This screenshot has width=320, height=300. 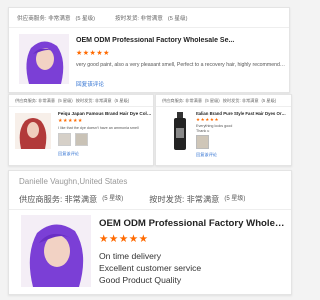 What do you see at coordinates (73, 181) in the screenshot?
I see `reviewer-name: Danielle Vaughn,United States` at bounding box center [73, 181].